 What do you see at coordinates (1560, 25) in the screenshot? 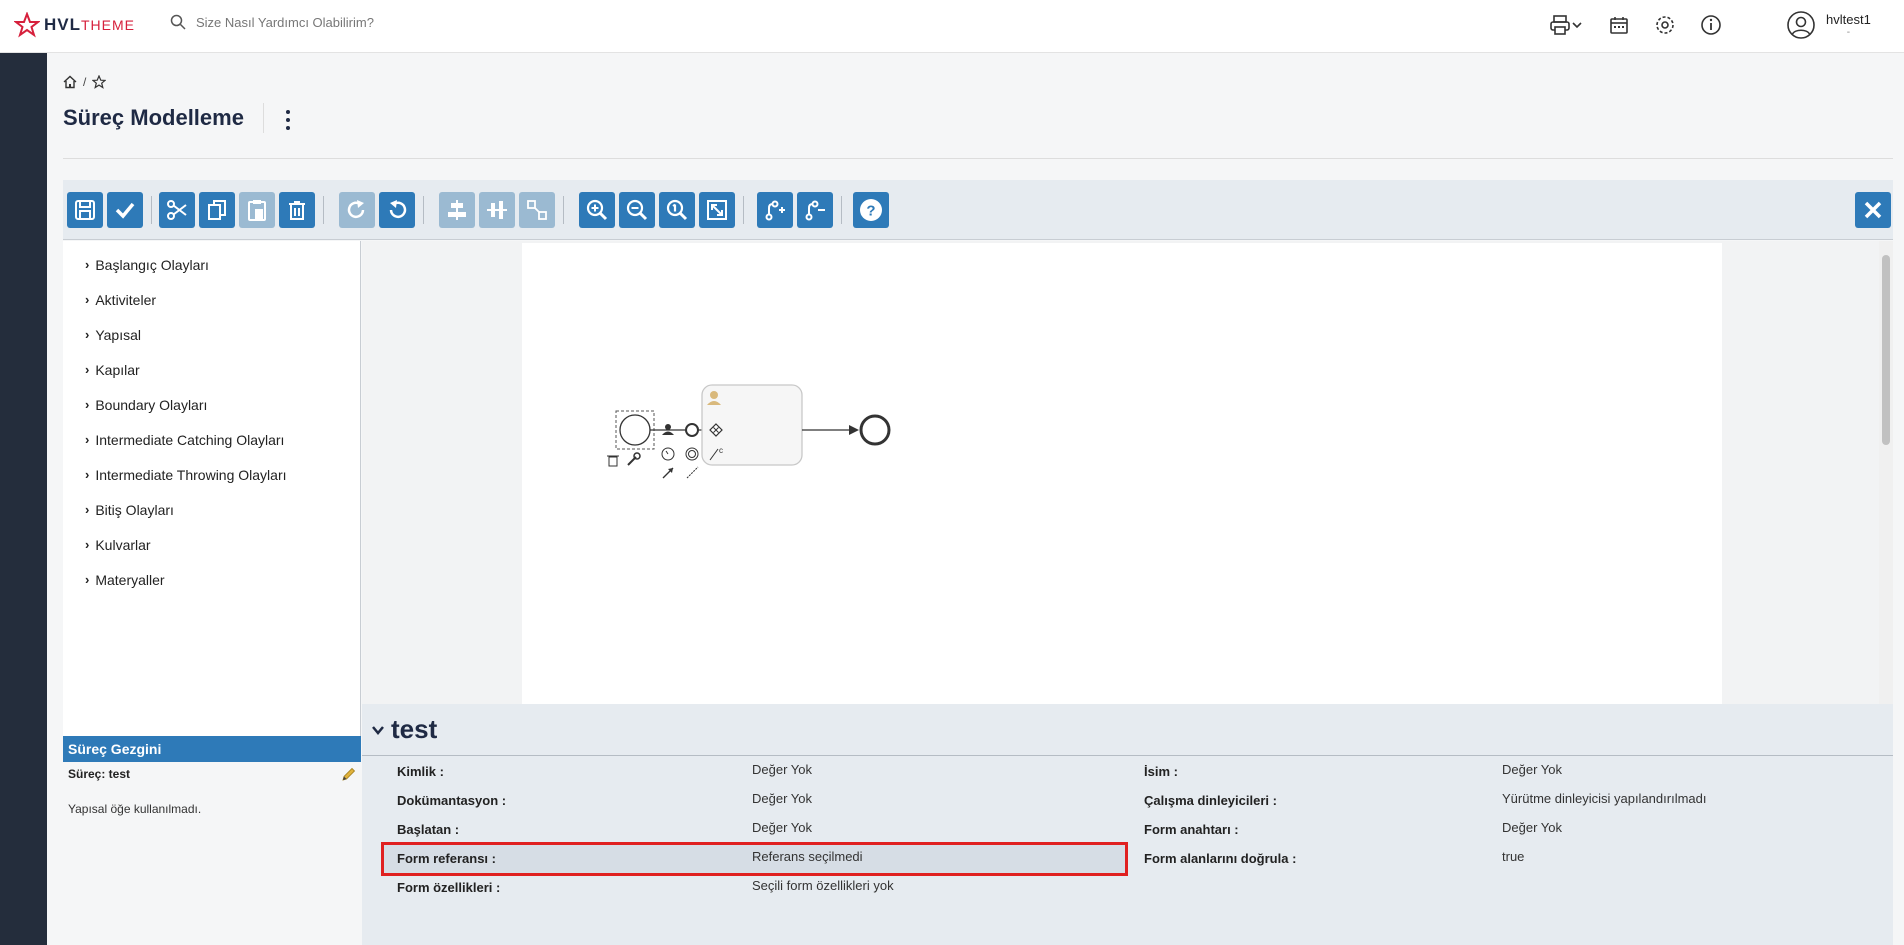
I see `print-icon` at bounding box center [1560, 25].